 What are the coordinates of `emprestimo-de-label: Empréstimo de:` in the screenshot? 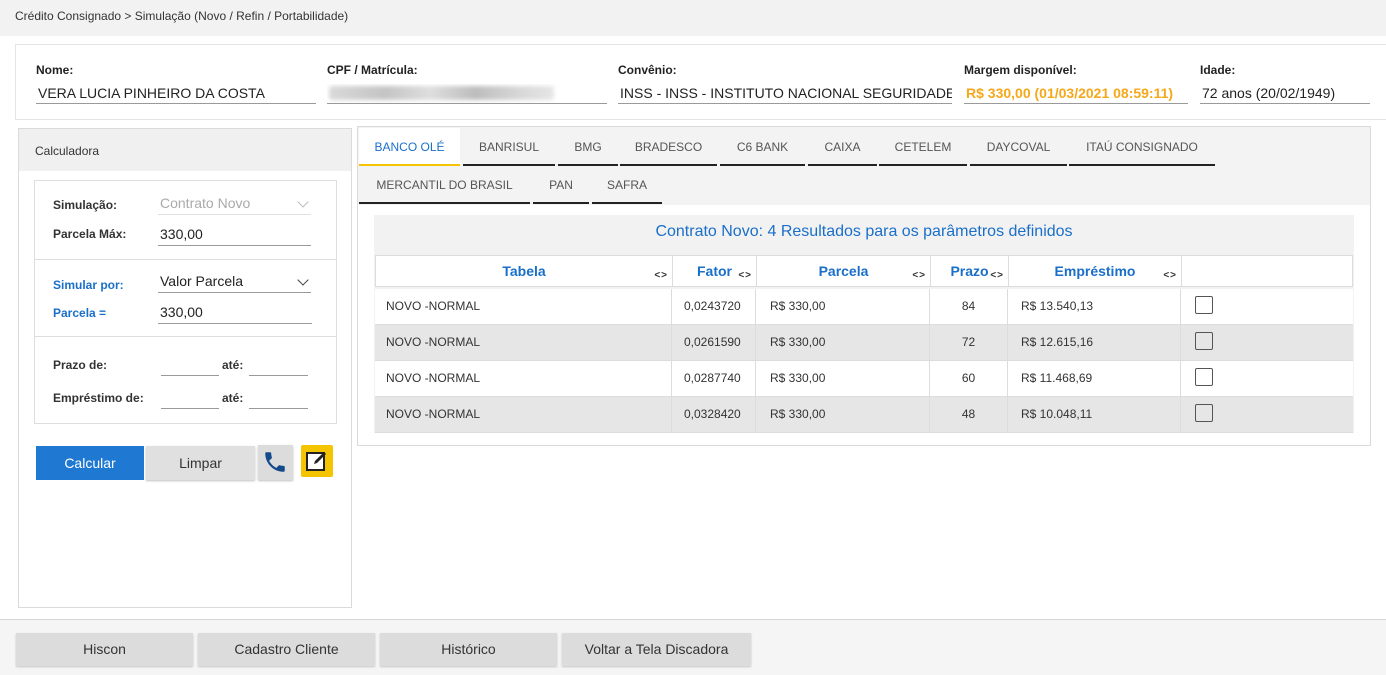 It's located at (98, 398).